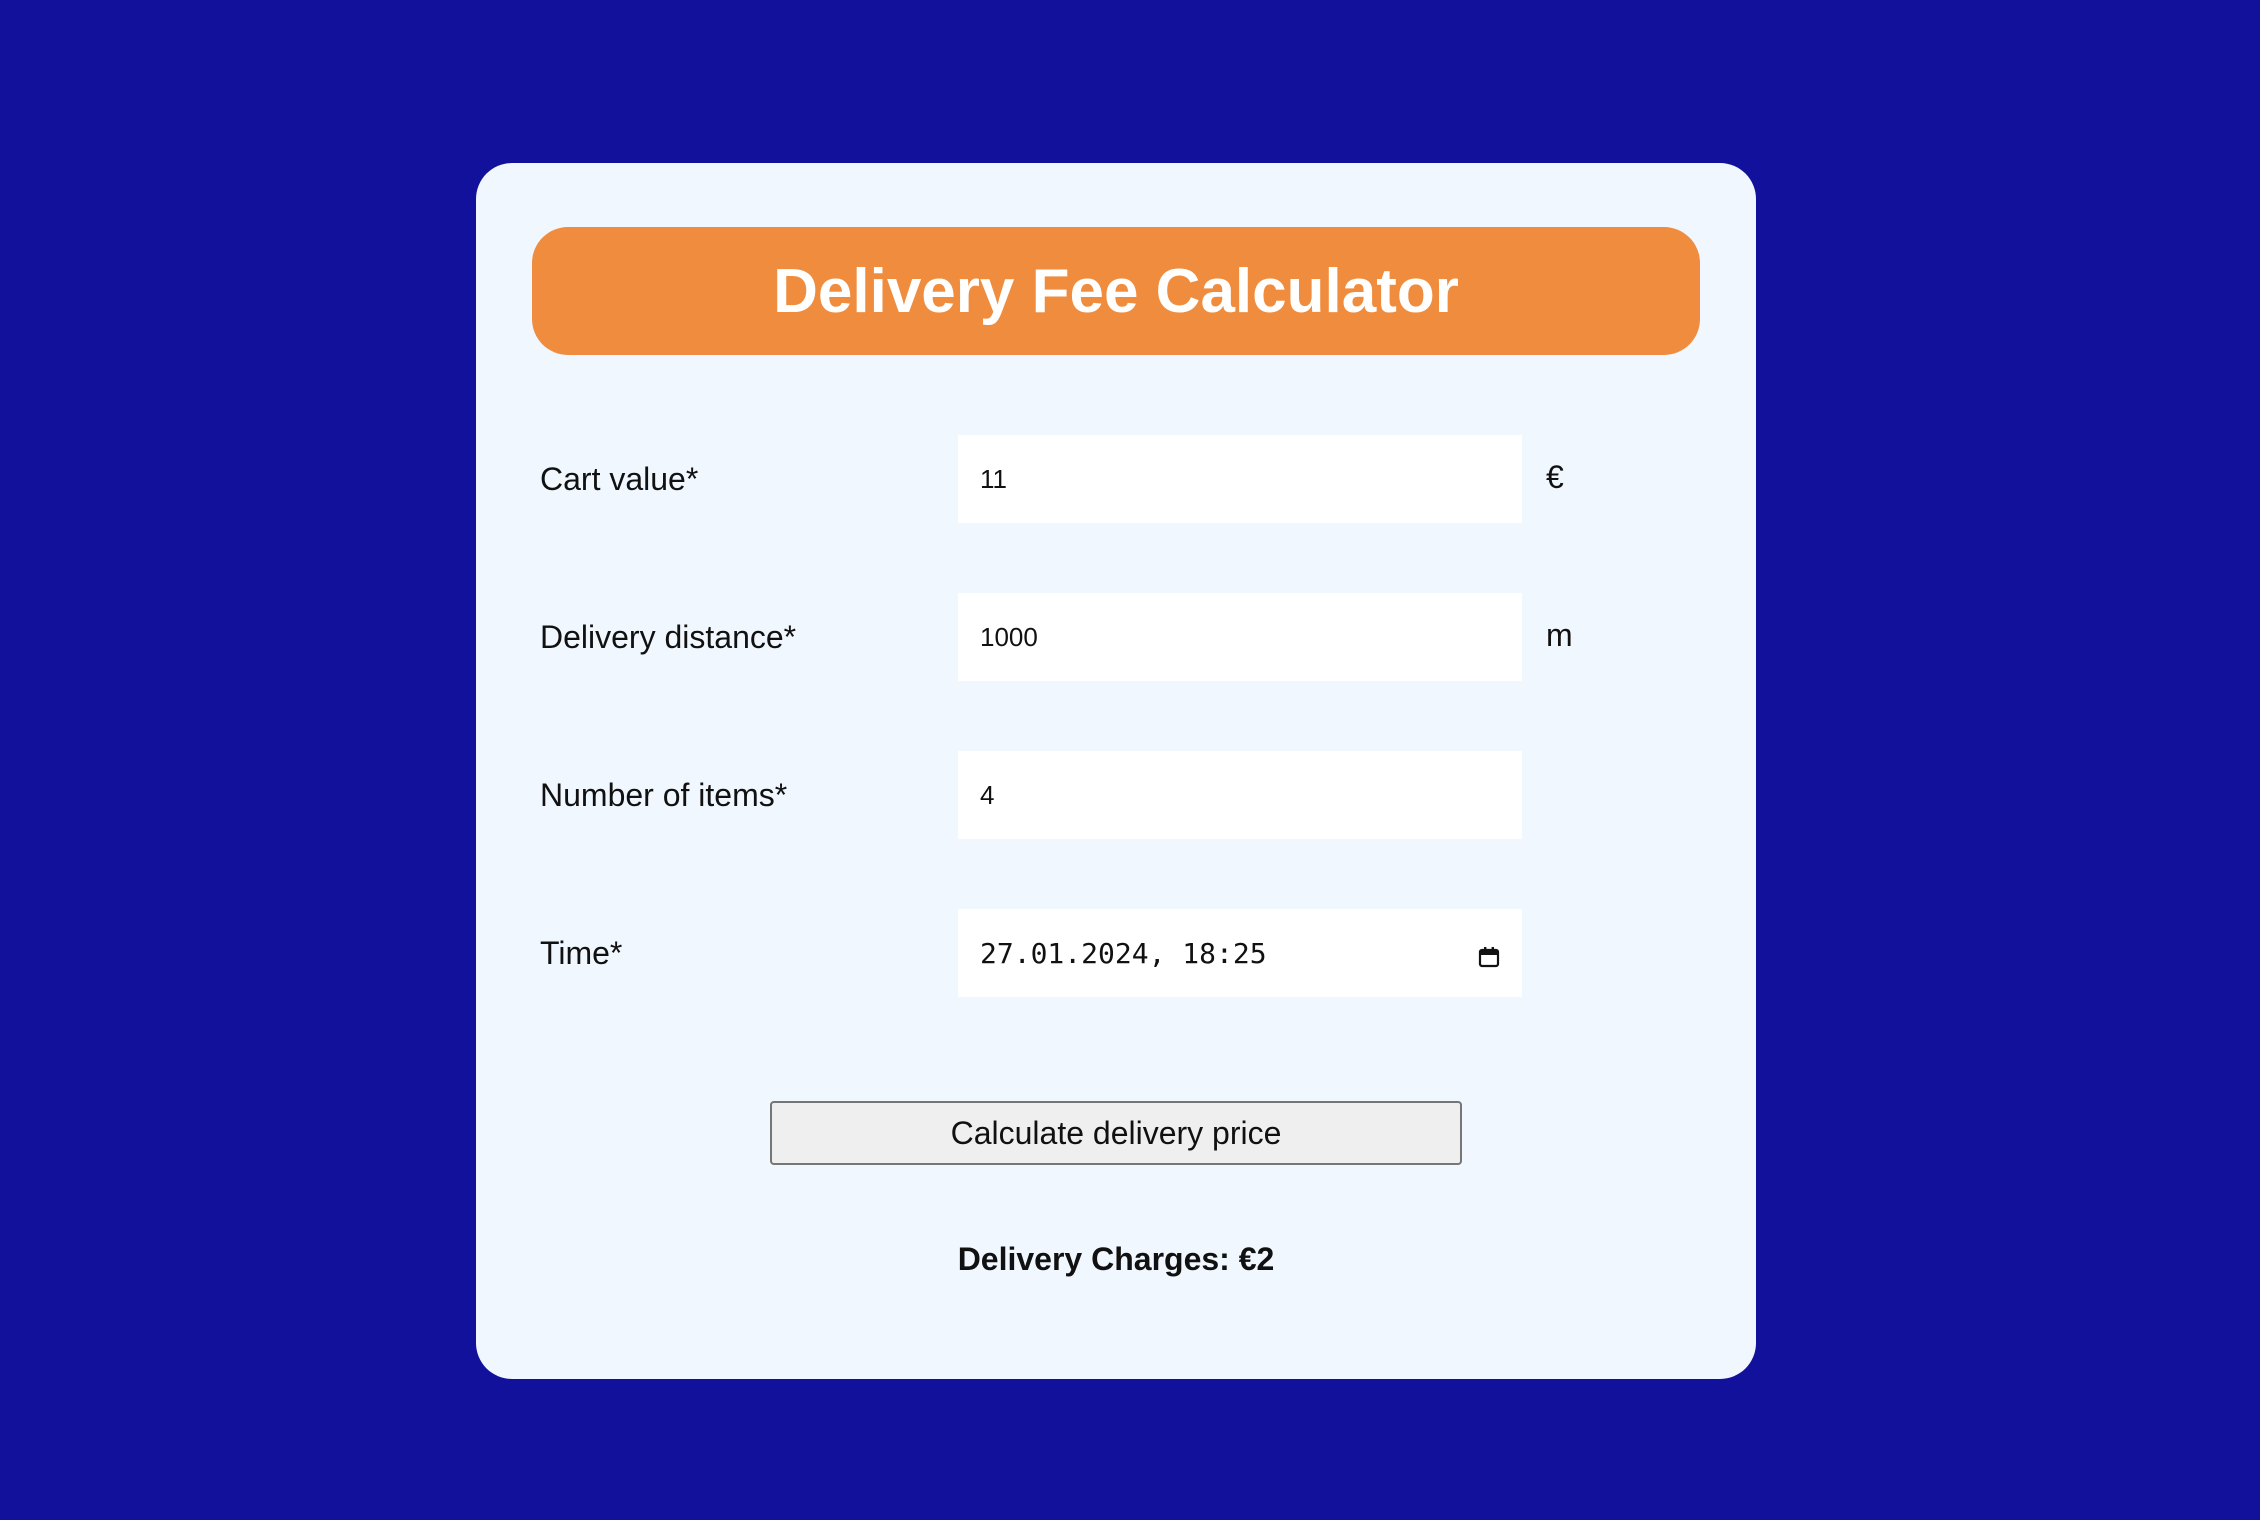 This screenshot has height=1520, width=2260. I want to click on cart-value-input: 11, so click(1240, 479).